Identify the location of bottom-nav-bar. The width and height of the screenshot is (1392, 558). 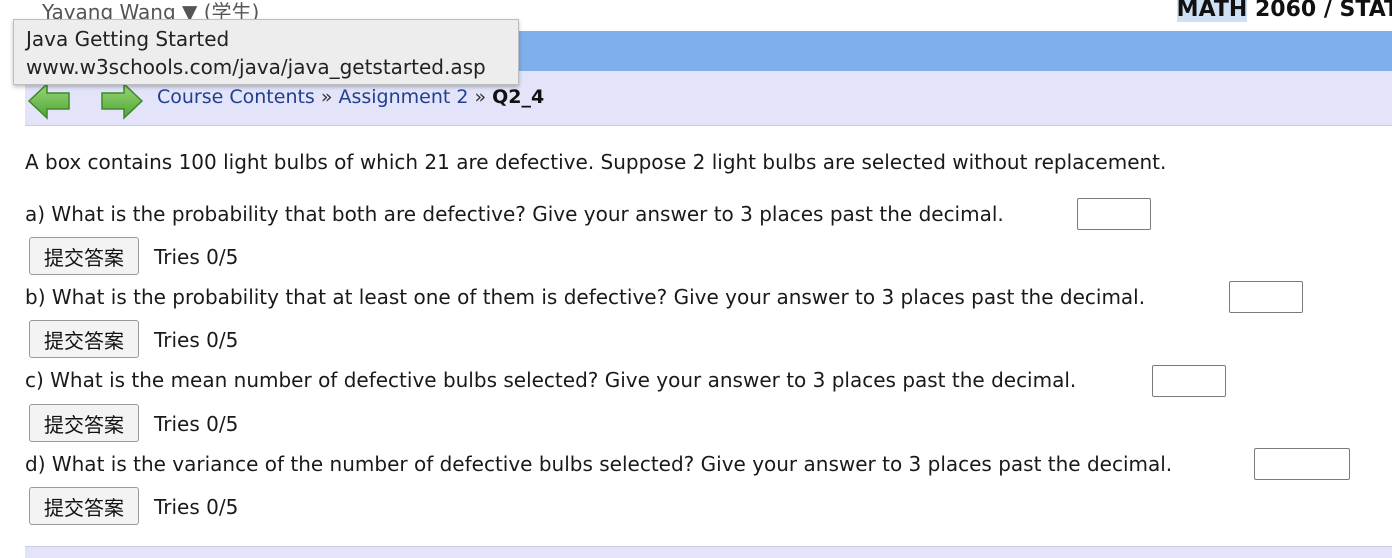
(708, 552).